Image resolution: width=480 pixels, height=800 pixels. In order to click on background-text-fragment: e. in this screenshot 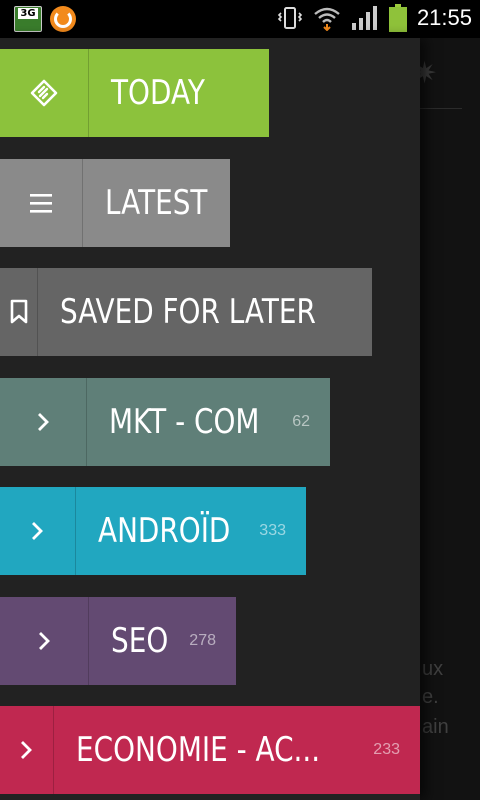, I will do `click(430, 697)`.